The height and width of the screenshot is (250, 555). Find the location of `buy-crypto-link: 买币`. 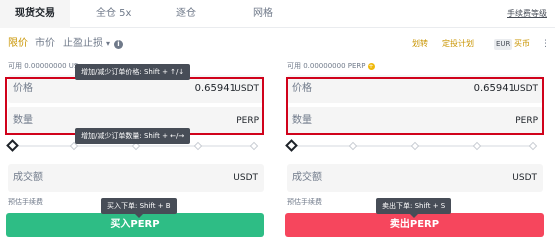

buy-crypto-link: 买币 is located at coordinates (522, 44).